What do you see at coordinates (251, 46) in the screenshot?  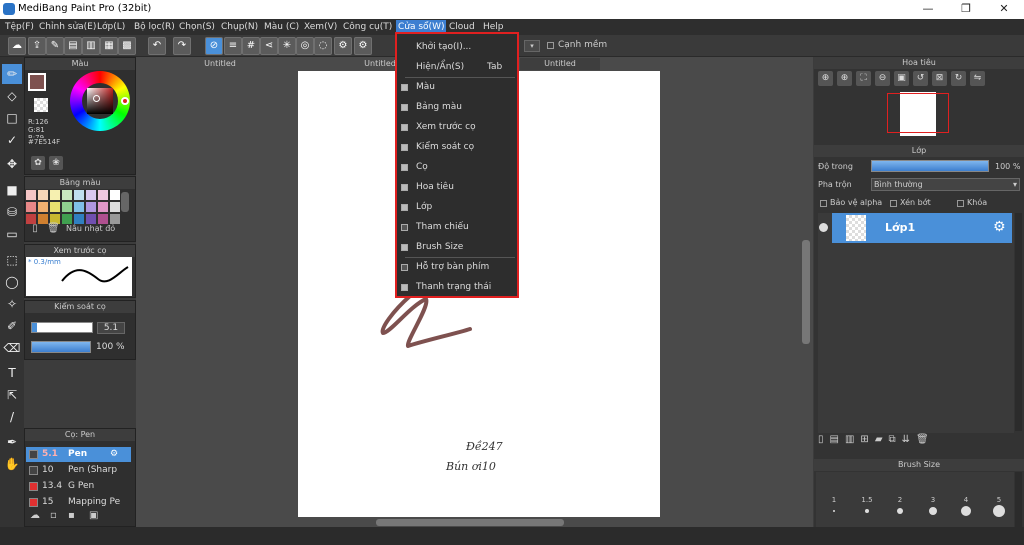 I see `grid-snap-icon: #` at bounding box center [251, 46].